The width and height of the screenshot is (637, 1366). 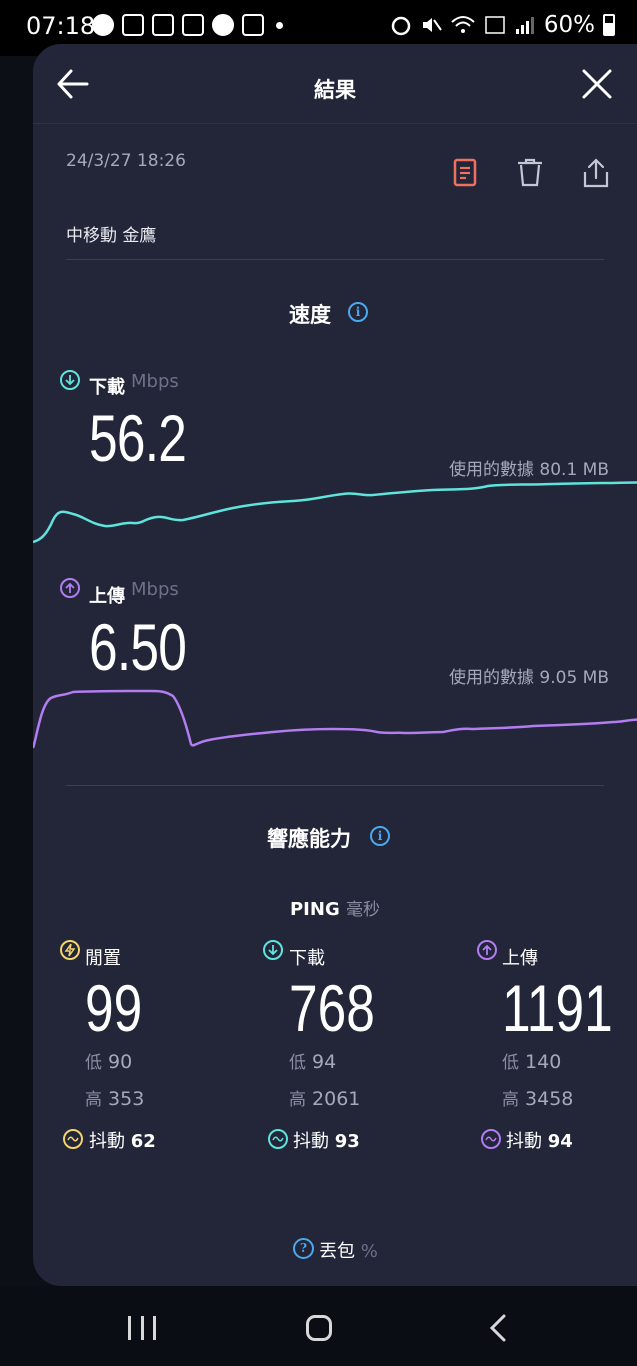 I want to click on download-ping-value: 768, so click(x=332, y=1008).